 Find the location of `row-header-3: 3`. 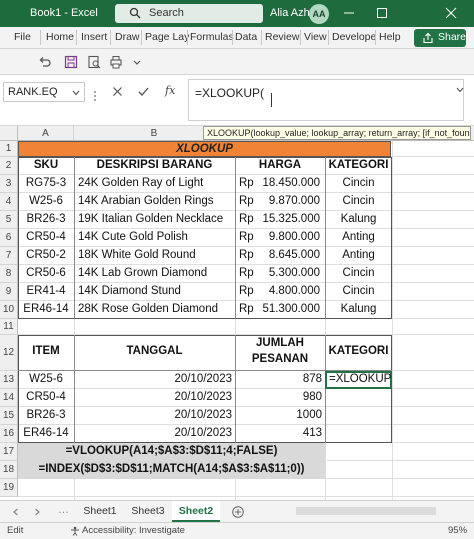

row-header-3: 3 is located at coordinates (9, 184).